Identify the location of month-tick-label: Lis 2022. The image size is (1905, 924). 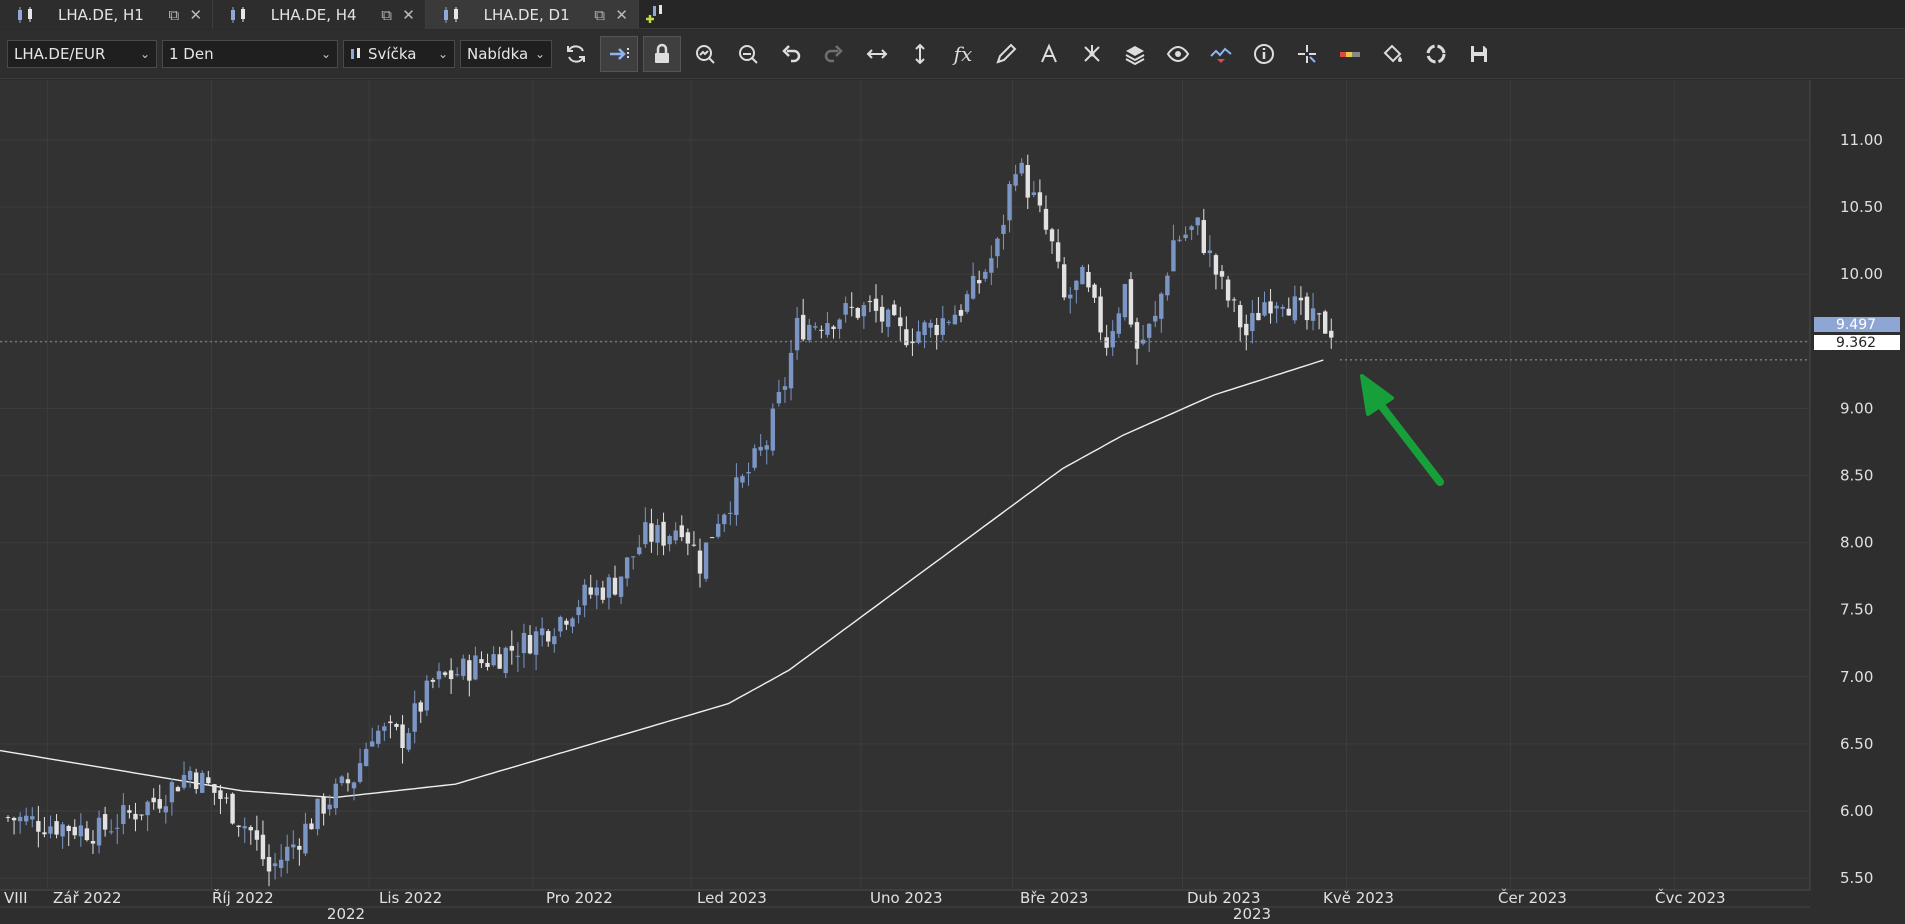
(410, 898).